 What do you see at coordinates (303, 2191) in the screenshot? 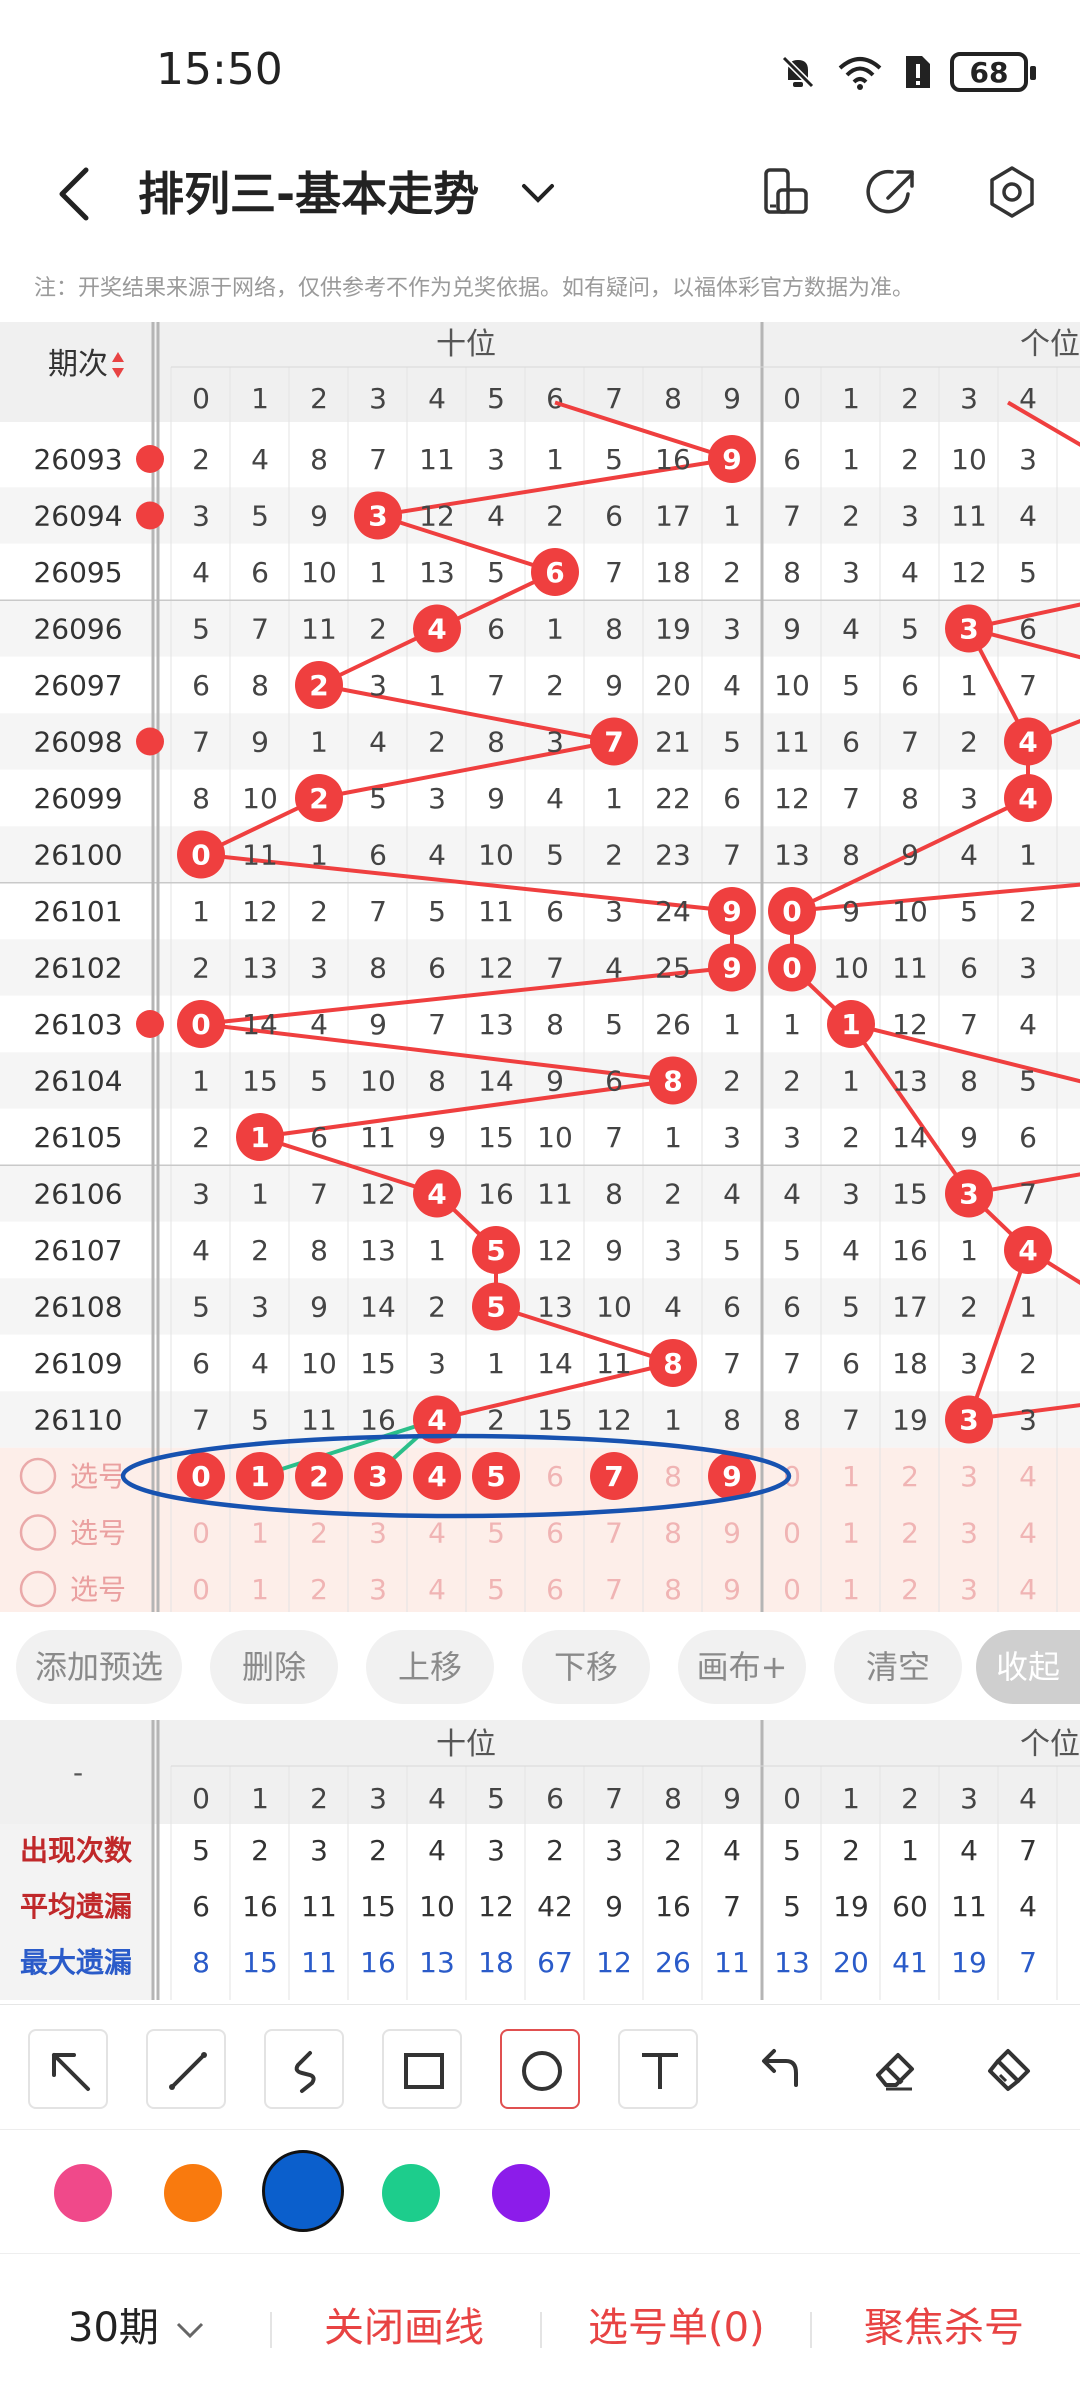
I see `color-swatch-blue-selected` at bounding box center [303, 2191].